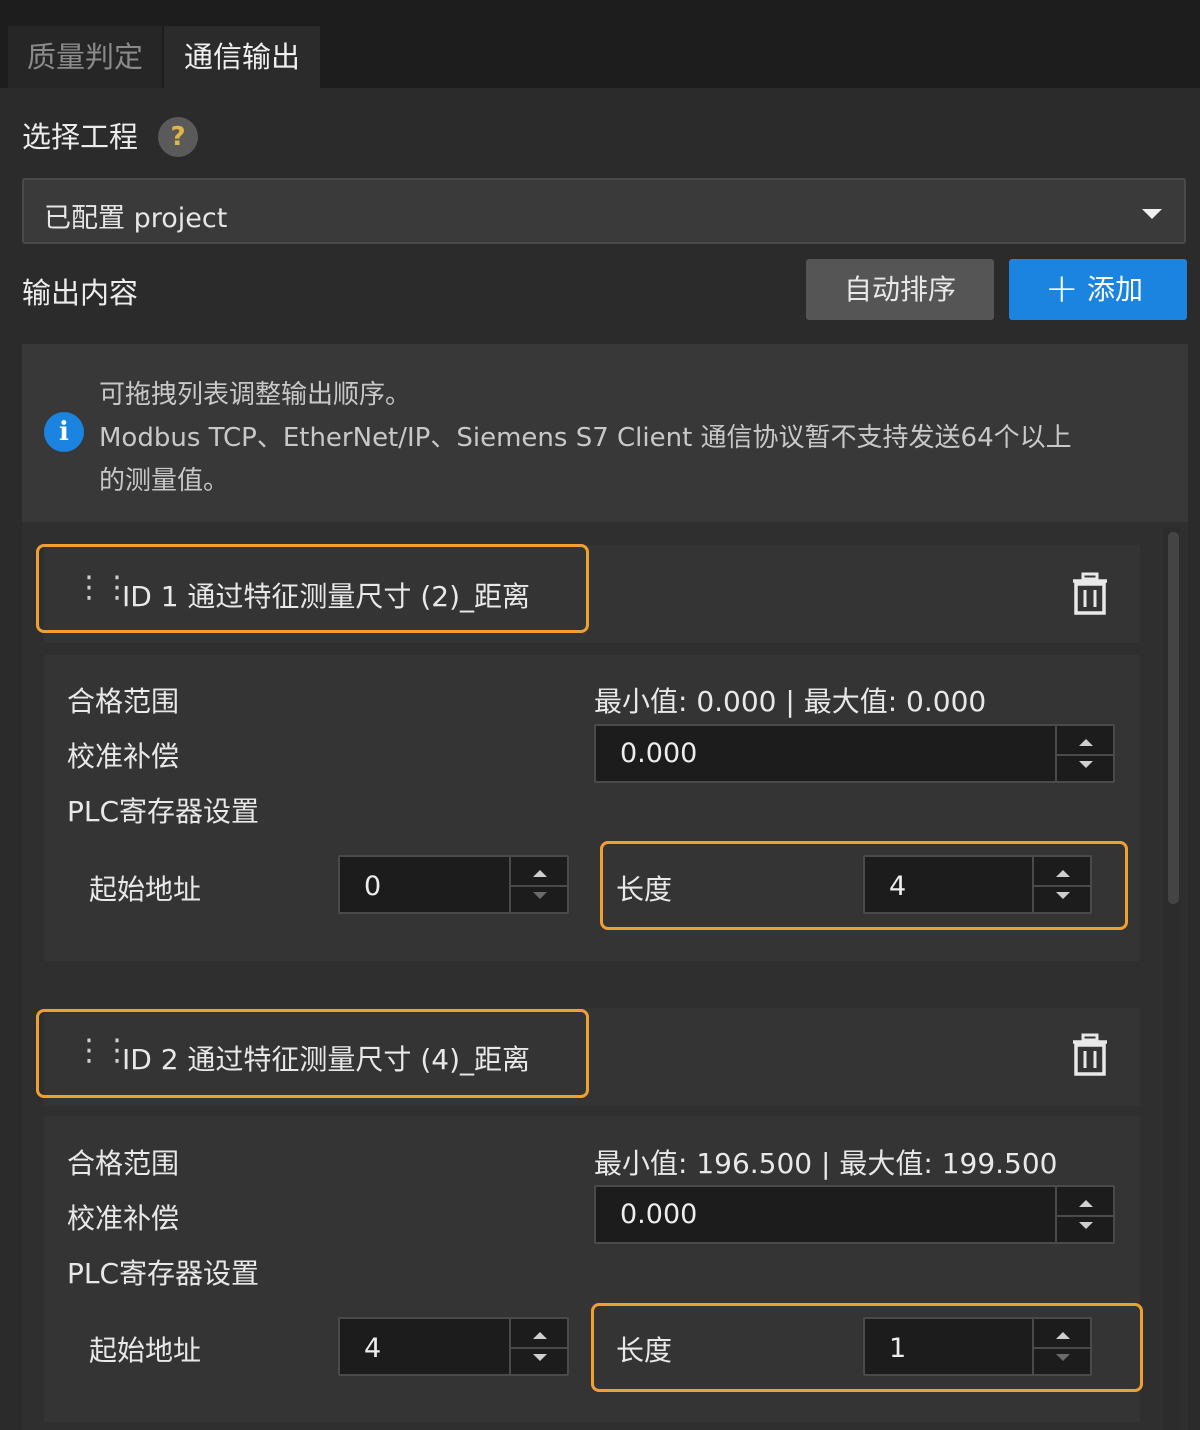 Image resolution: width=1200 pixels, height=1430 pixels. Describe the element at coordinates (1115, 289) in the screenshot. I see `add-button-label: 添加` at that location.